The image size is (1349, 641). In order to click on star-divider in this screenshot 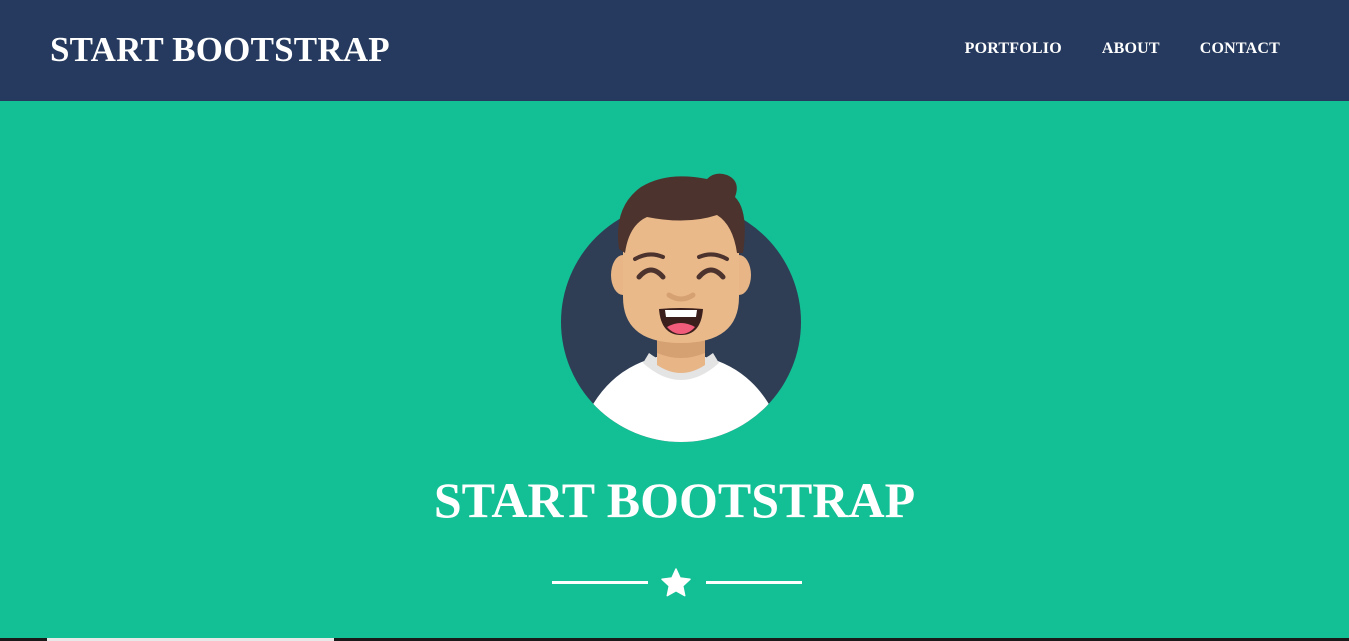, I will do `click(677, 582)`.